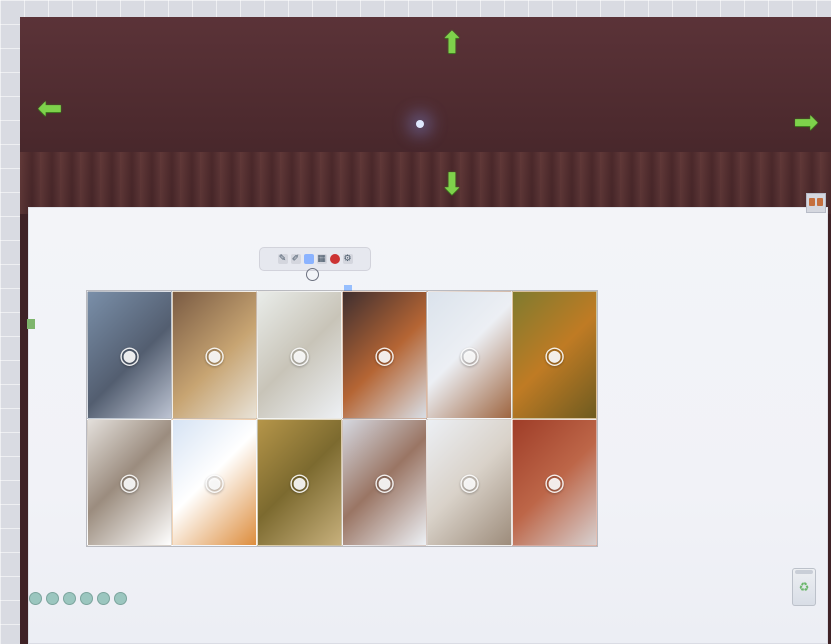  Describe the element at coordinates (312, 274) in the screenshot. I see `circle-cursor-icon` at that location.